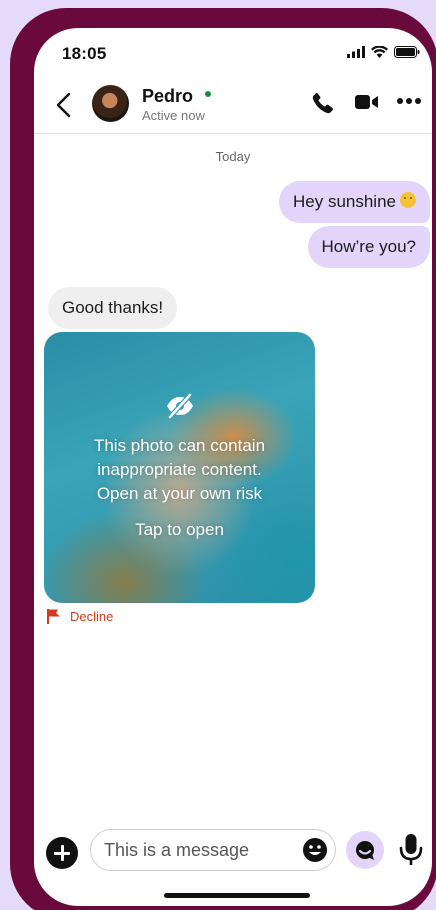 Image resolution: width=436 pixels, height=910 pixels. I want to click on phone-call-icon, so click(323, 103).